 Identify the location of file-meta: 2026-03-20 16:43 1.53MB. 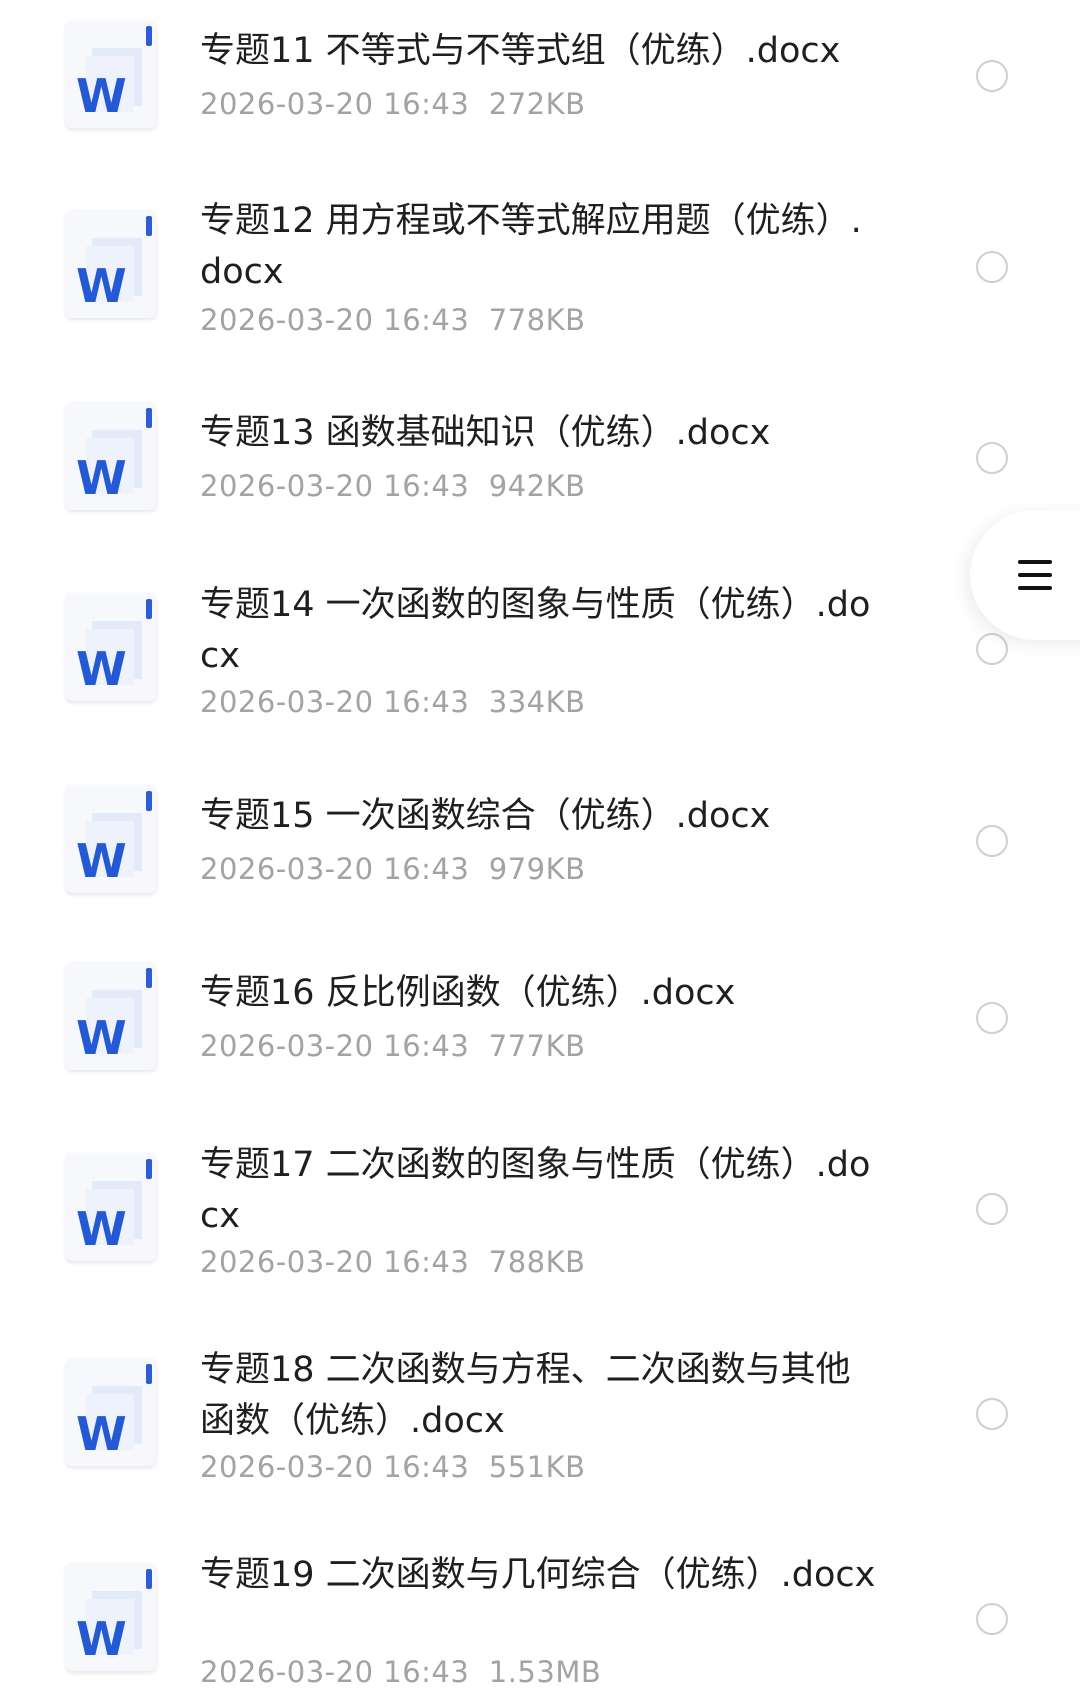
(401, 1672).